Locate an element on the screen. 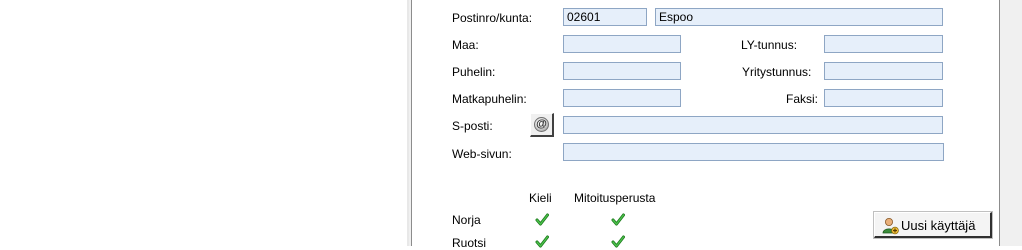  puhelin-label: Puhelin: is located at coordinates (474, 72).